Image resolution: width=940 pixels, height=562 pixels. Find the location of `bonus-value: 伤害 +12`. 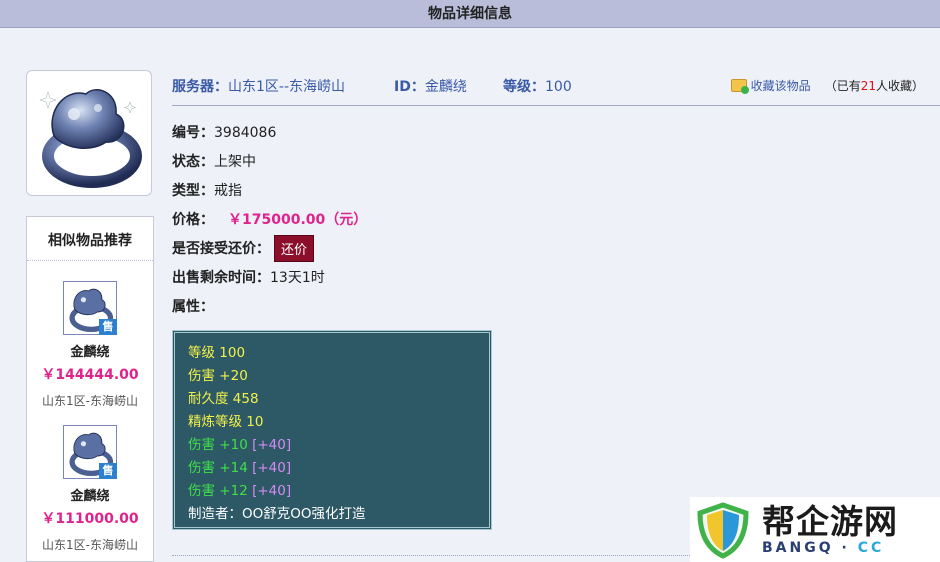

bonus-value: 伤害 +12 is located at coordinates (218, 491).